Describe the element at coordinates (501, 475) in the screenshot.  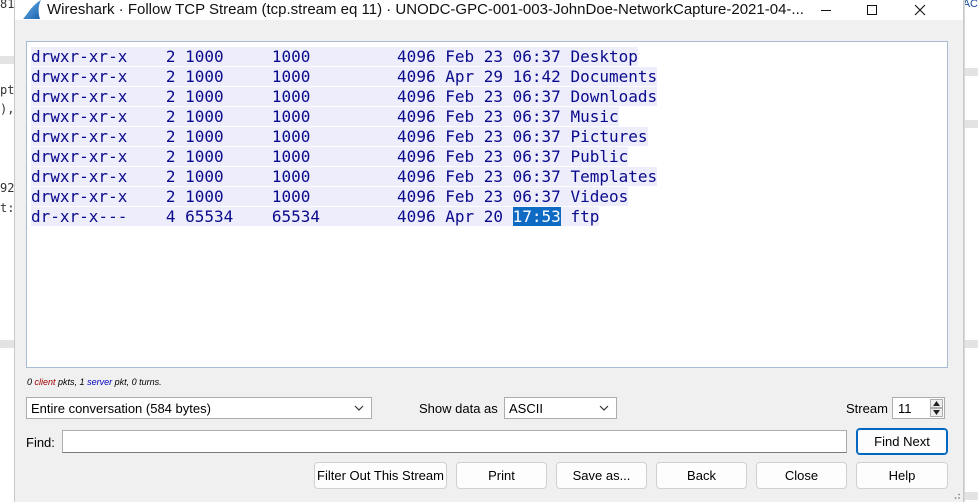
I see `print-button: Print` at that location.